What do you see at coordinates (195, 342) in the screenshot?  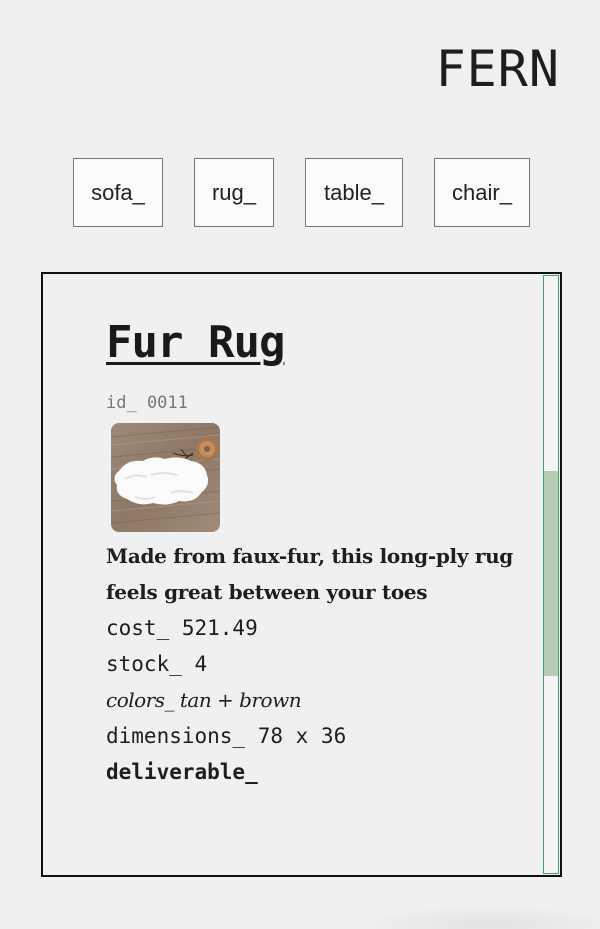 I see `product-title: Fur Rug` at bounding box center [195, 342].